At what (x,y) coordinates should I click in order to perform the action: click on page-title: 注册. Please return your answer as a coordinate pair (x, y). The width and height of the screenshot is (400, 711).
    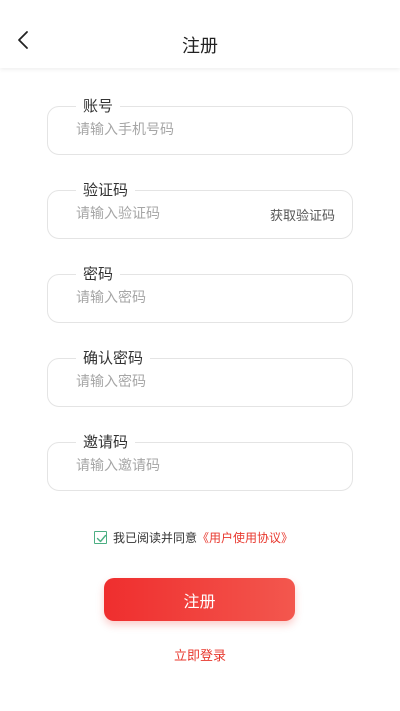
    Looking at the image, I should click on (200, 46).